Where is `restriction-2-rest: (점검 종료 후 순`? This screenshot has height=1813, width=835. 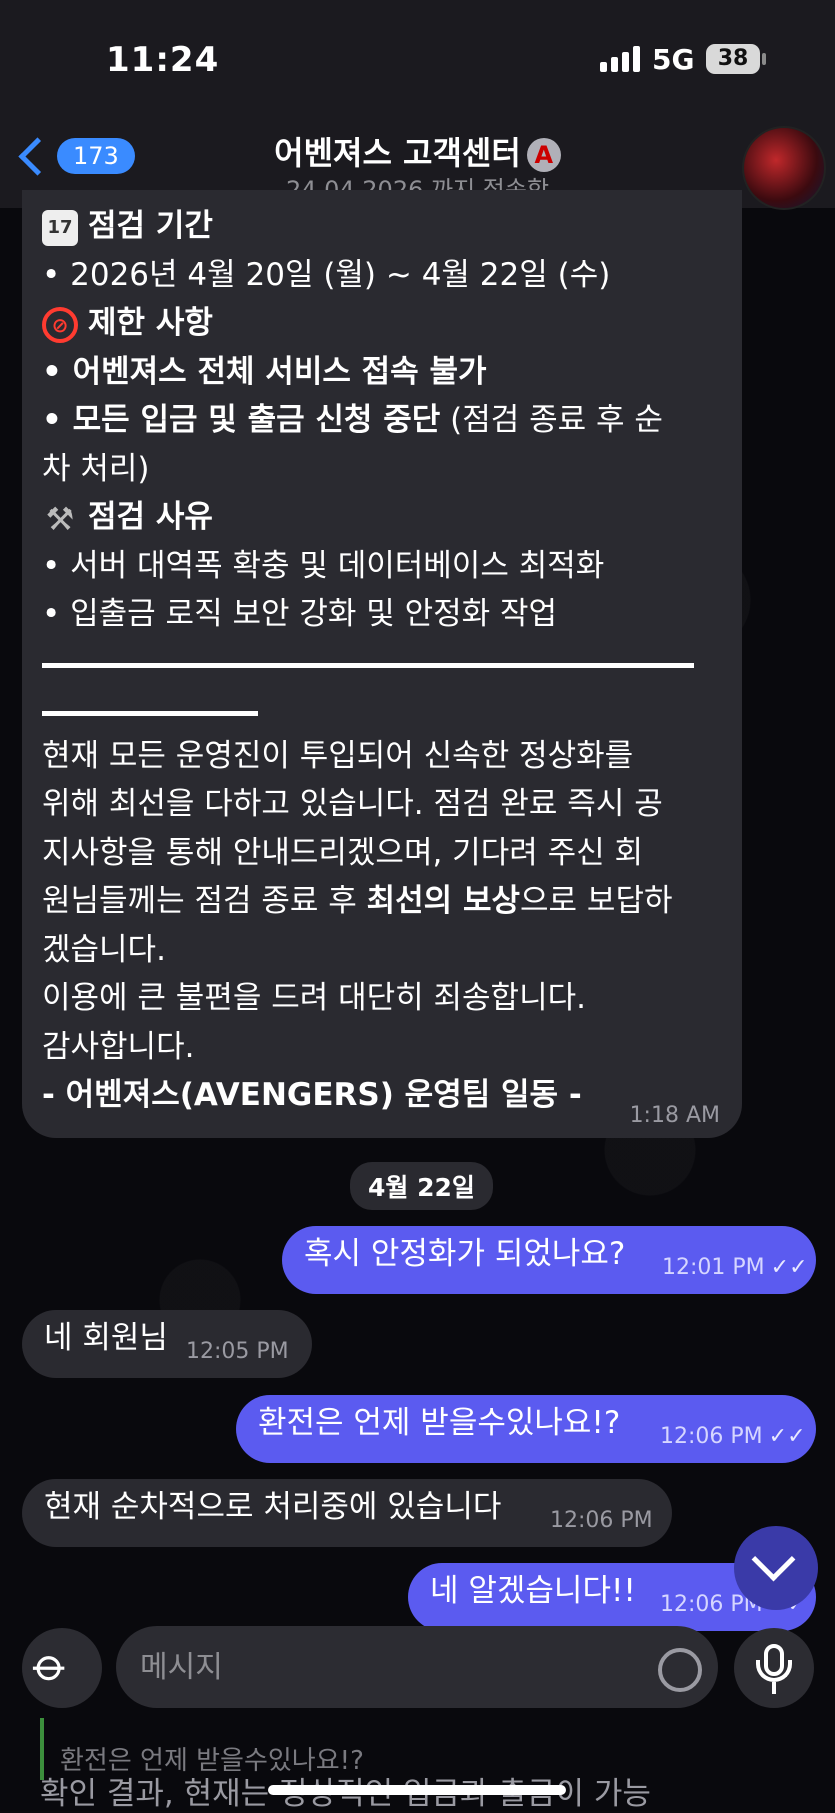
restriction-2-rest: (점검 종료 후 순 is located at coordinates (551, 420).